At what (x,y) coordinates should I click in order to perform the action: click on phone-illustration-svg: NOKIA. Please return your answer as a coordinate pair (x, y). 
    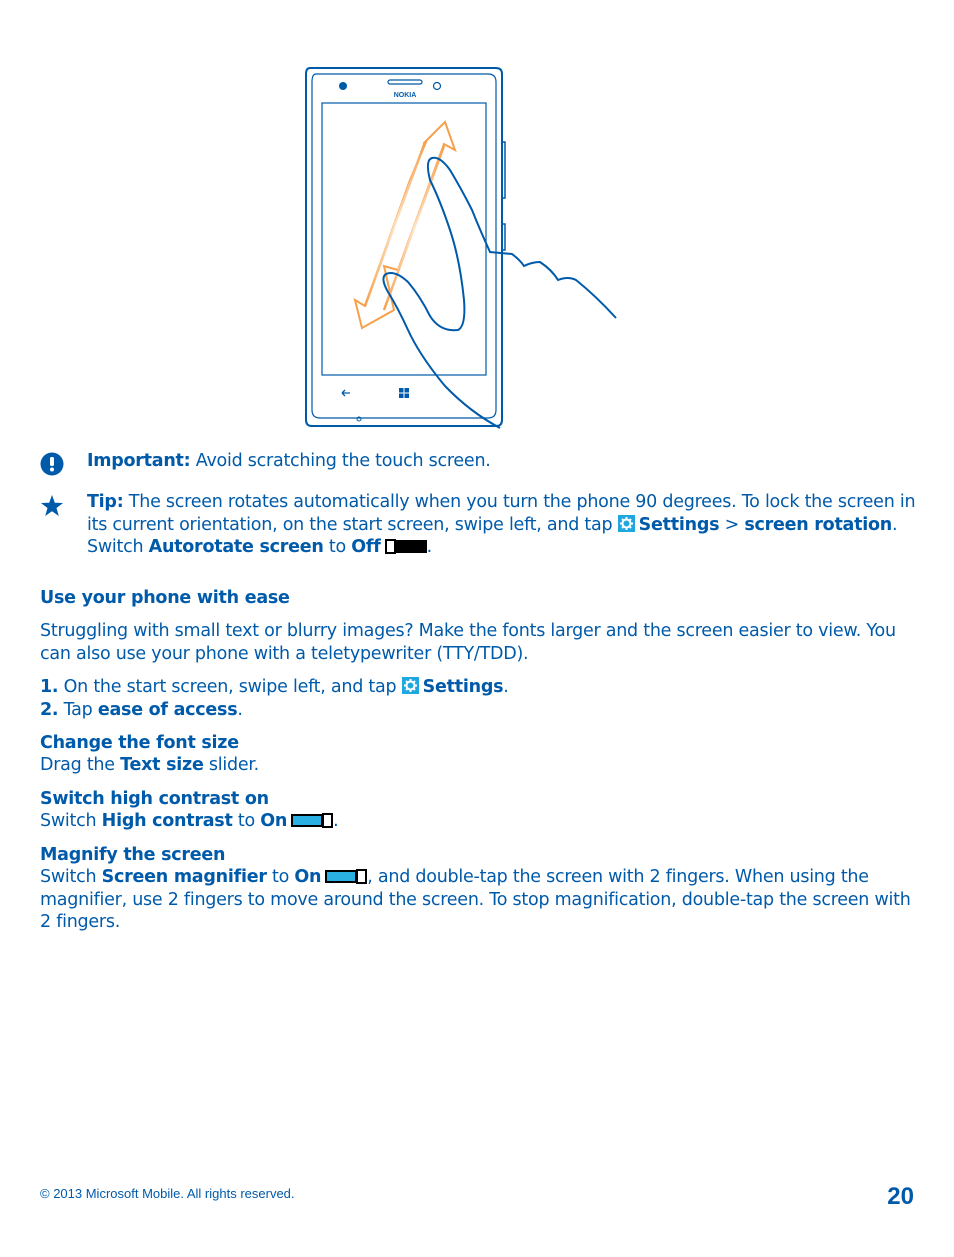
    Looking at the image, I should click on (461, 248).